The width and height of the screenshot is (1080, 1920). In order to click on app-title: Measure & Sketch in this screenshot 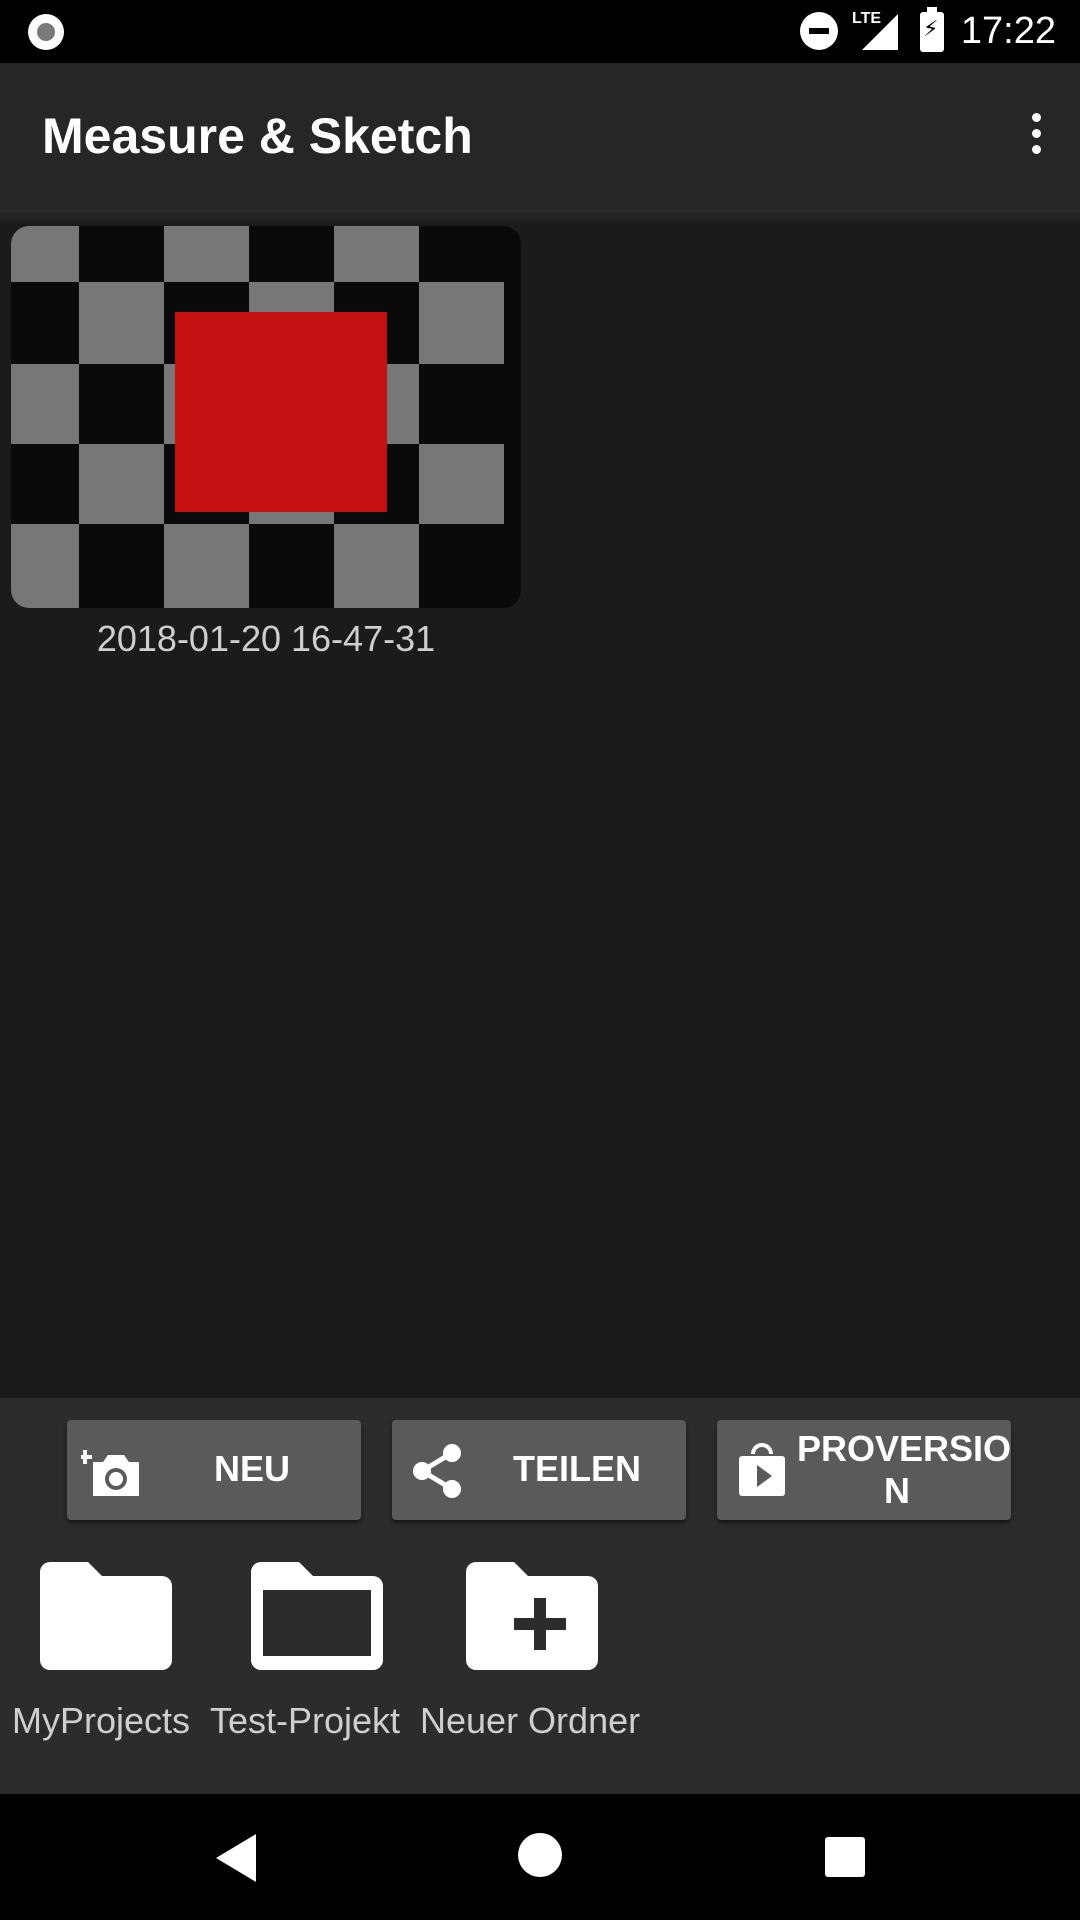, I will do `click(257, 136)`.